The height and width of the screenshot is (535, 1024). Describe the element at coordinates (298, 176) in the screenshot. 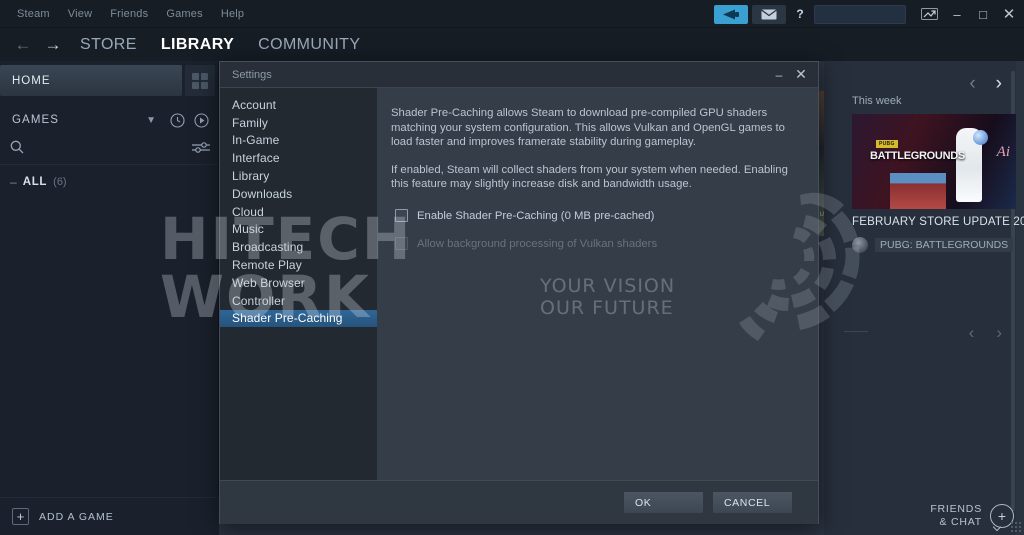

I see `settings-nav-library: Library` at that location.